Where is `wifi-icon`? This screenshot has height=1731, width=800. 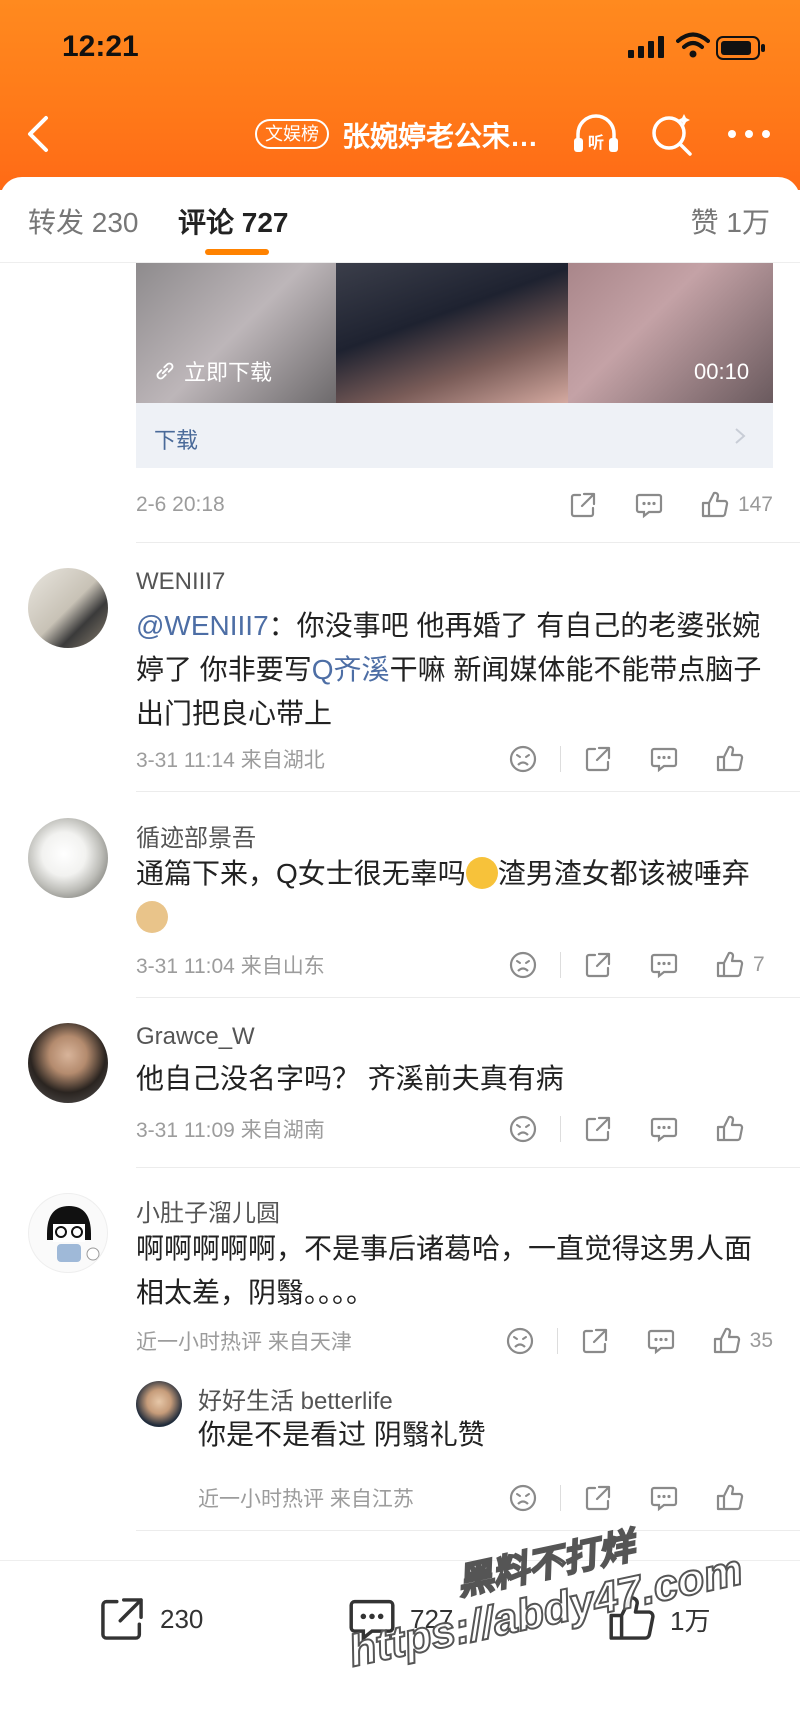
wifi-icon is located at coordinates (693, 45).